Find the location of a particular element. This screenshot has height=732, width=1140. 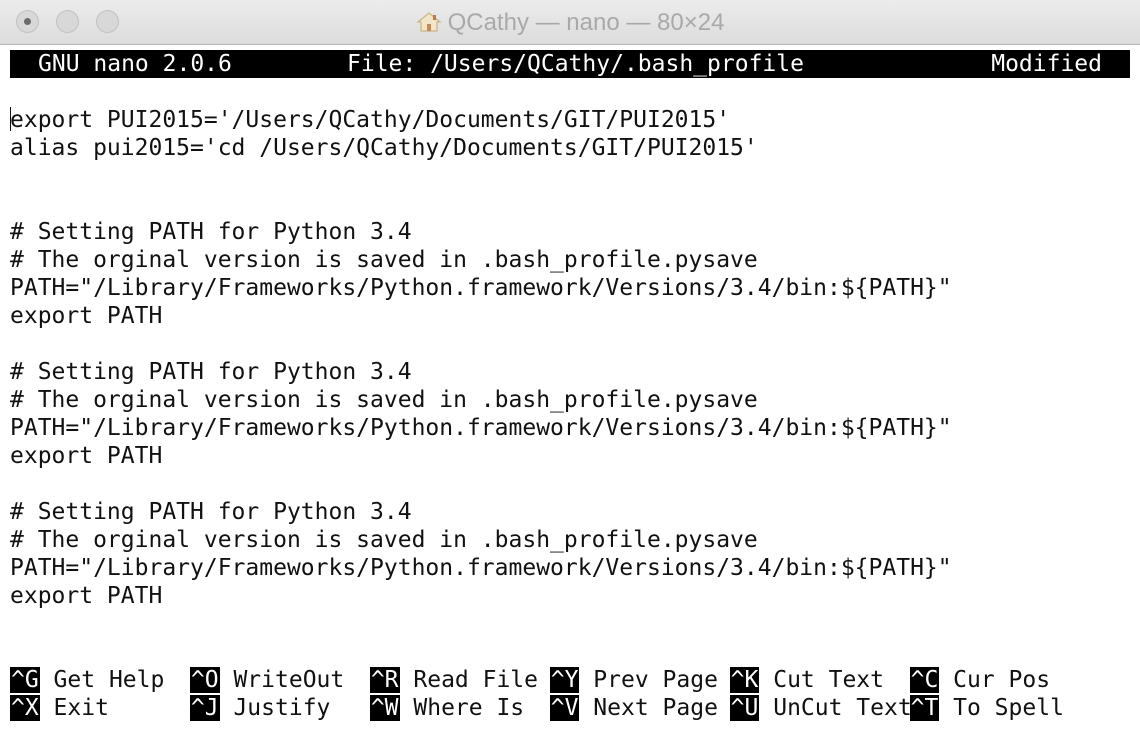

shortcut-label: WriteOut is located at coordinates (282, 680).